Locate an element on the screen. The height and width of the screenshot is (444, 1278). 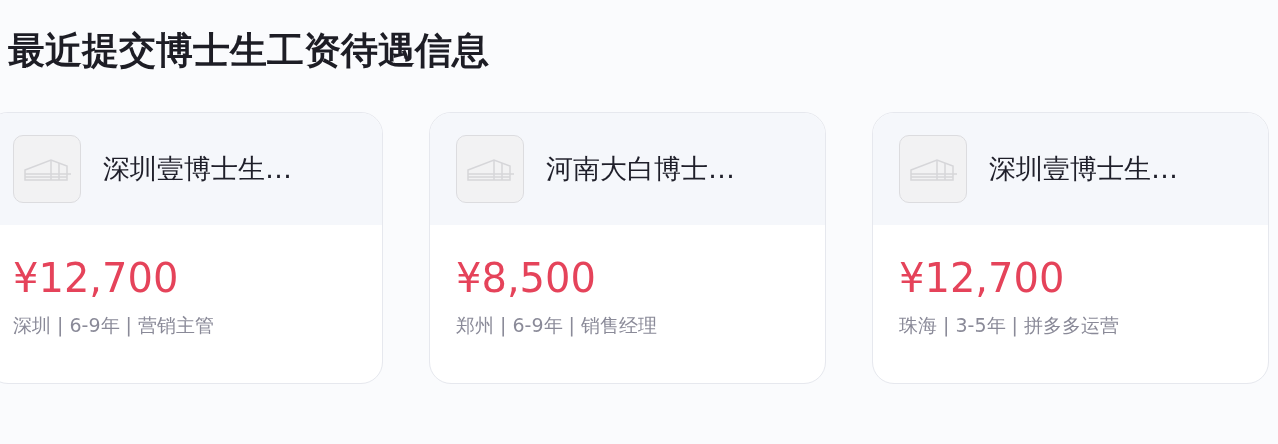
section-title: 最近提交博士生工资待遇信息 is located at coordinates (249, 51).